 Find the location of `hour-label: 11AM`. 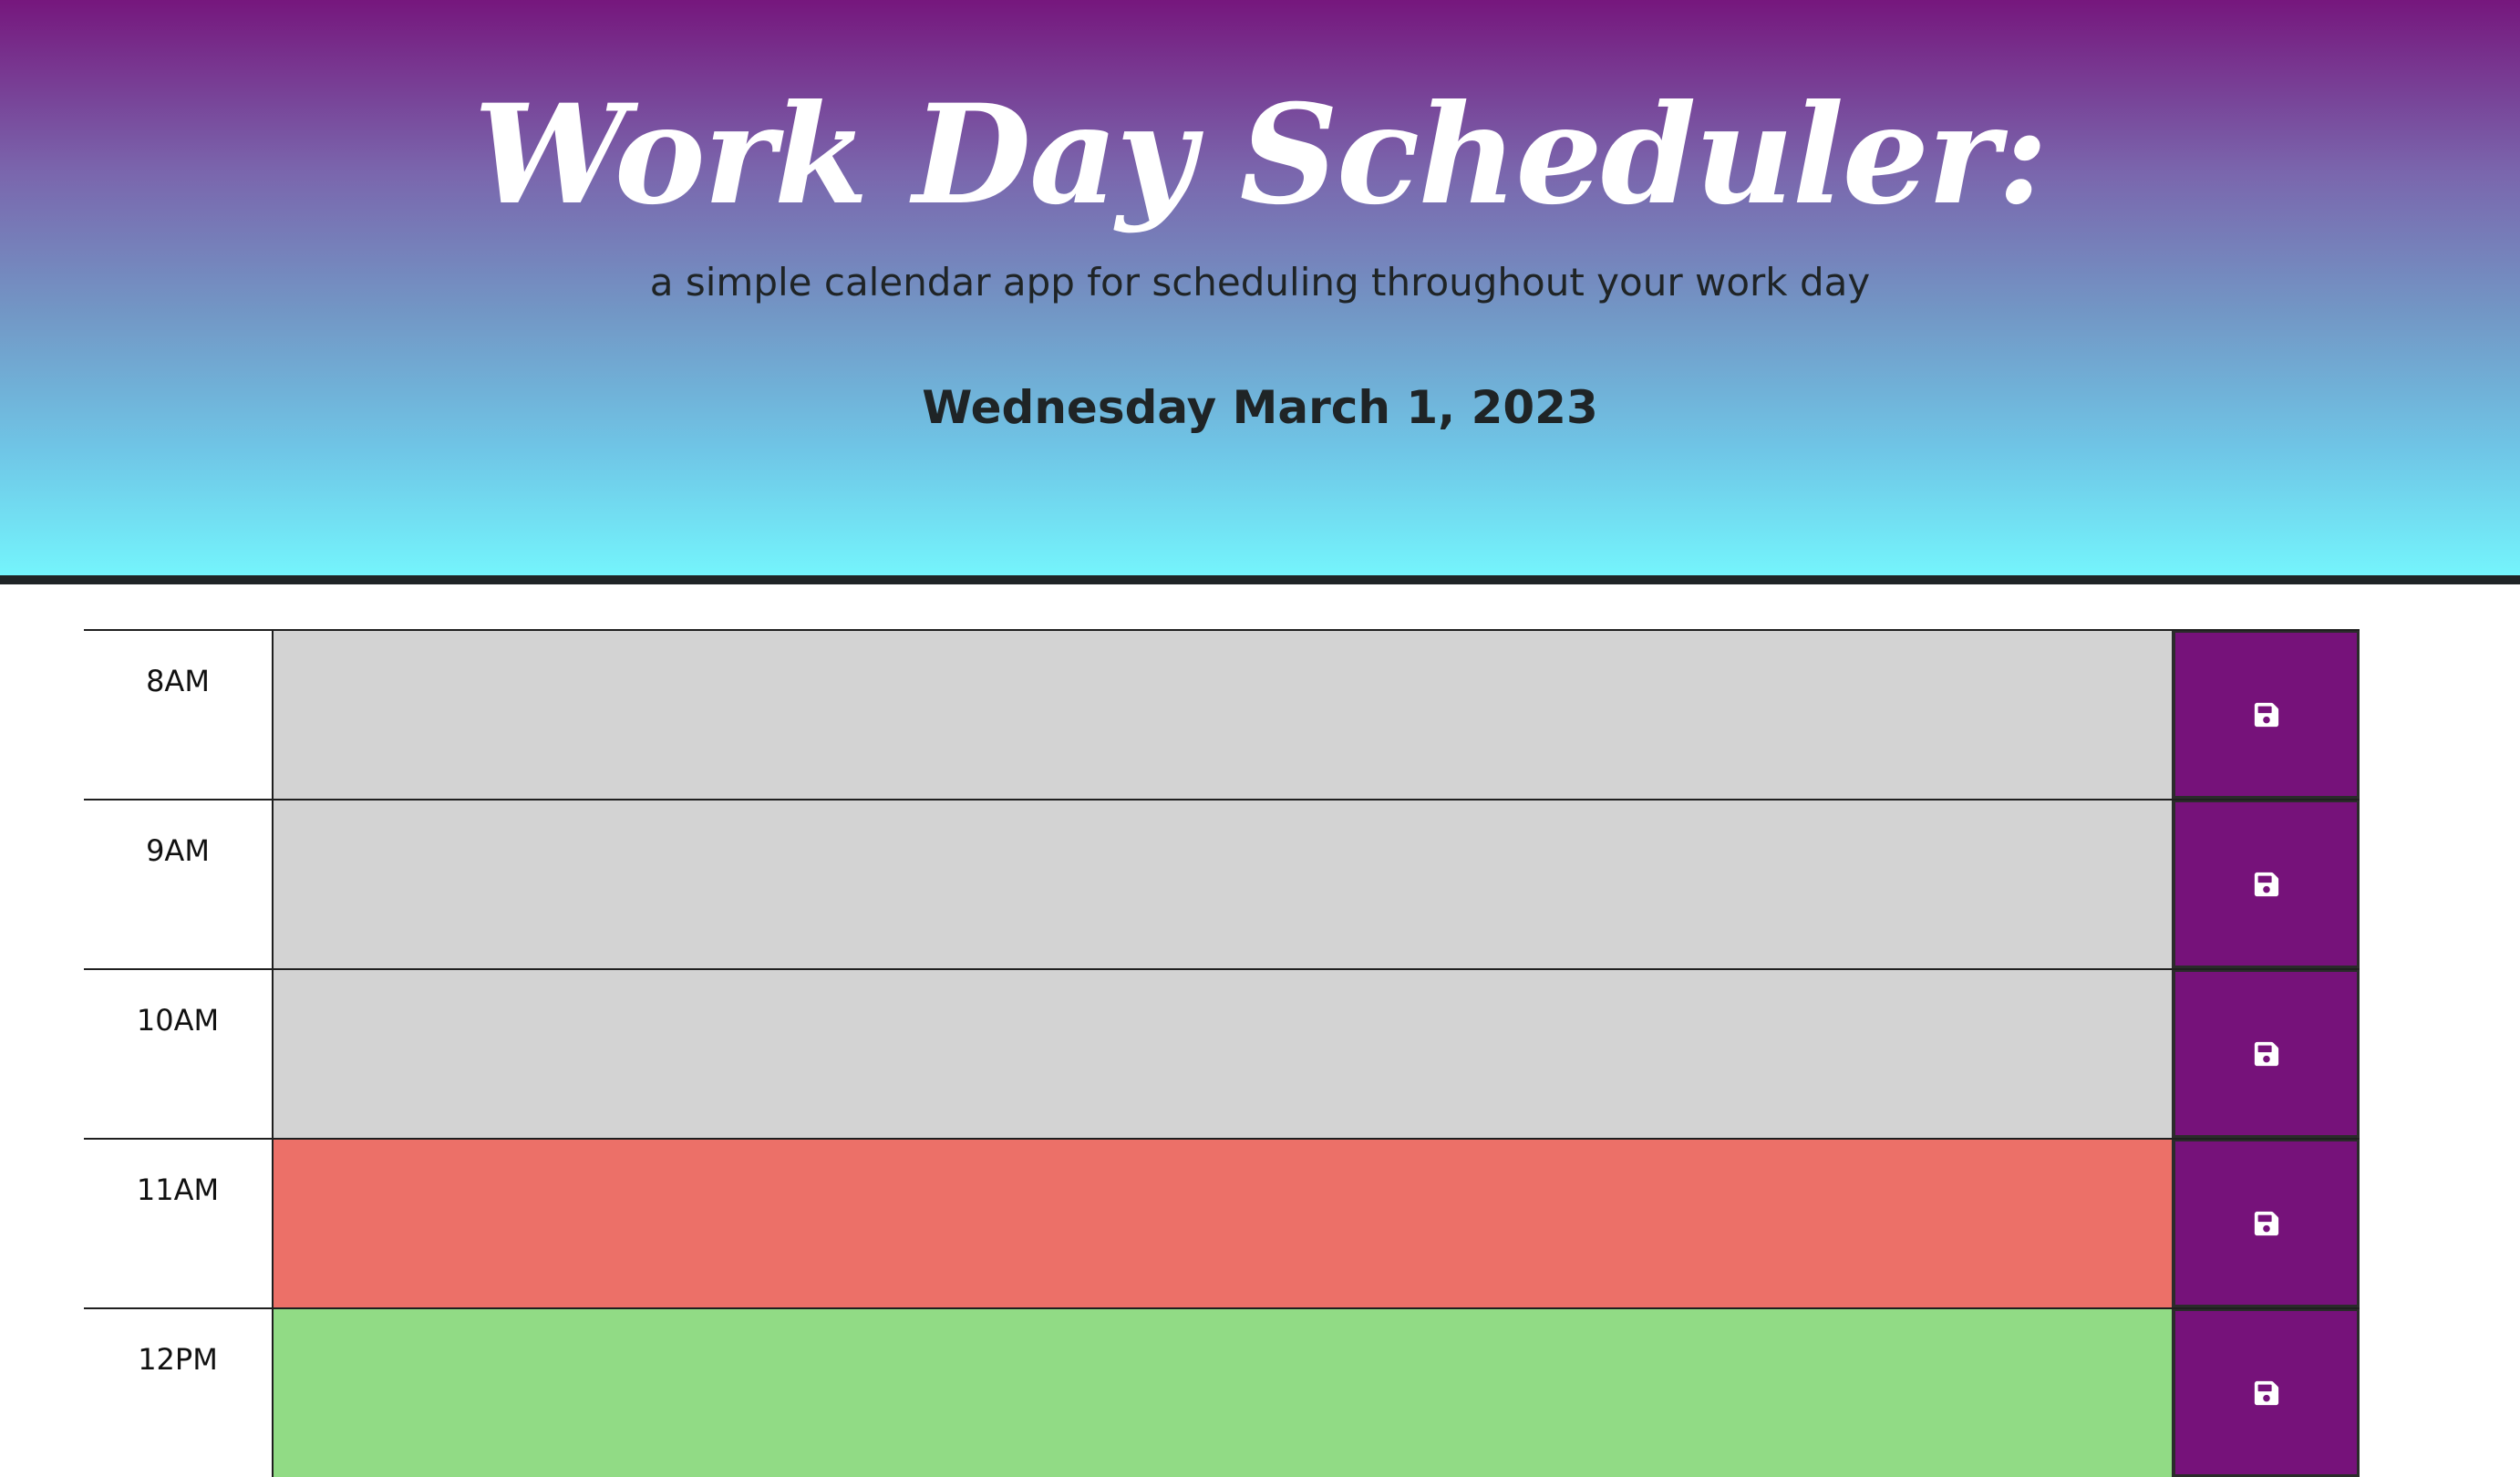

hour-label: 11AM is located at coordinates (179, 1223).